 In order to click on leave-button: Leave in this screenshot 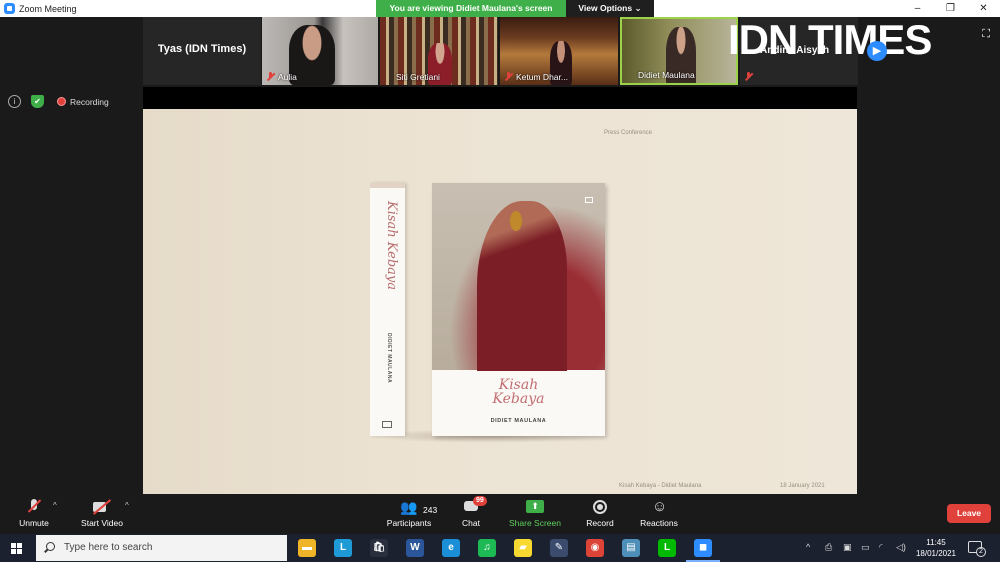, I will do `click(969, 513)`.